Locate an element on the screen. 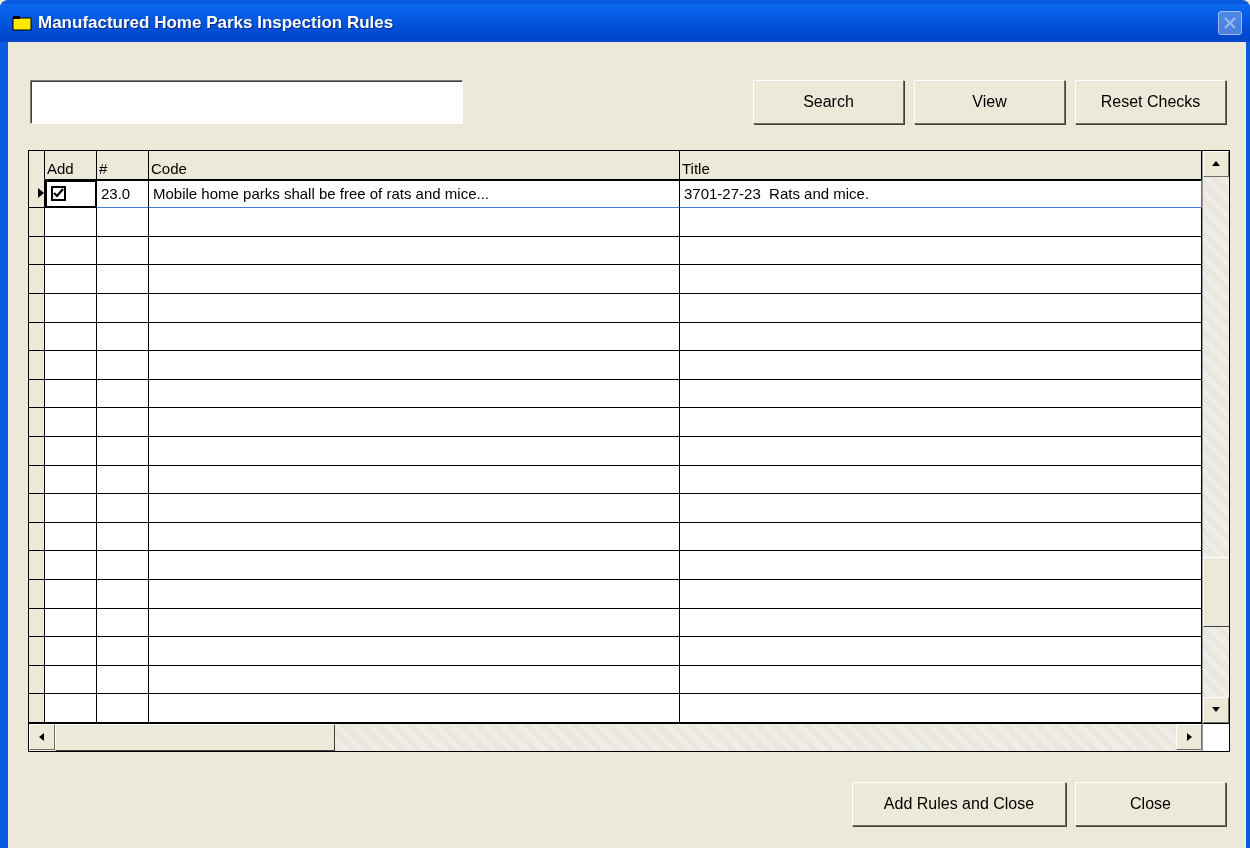 The width and height of the screenshot is (1250, 848). vertical-scrollbar is located at coordinates (1215, 437).